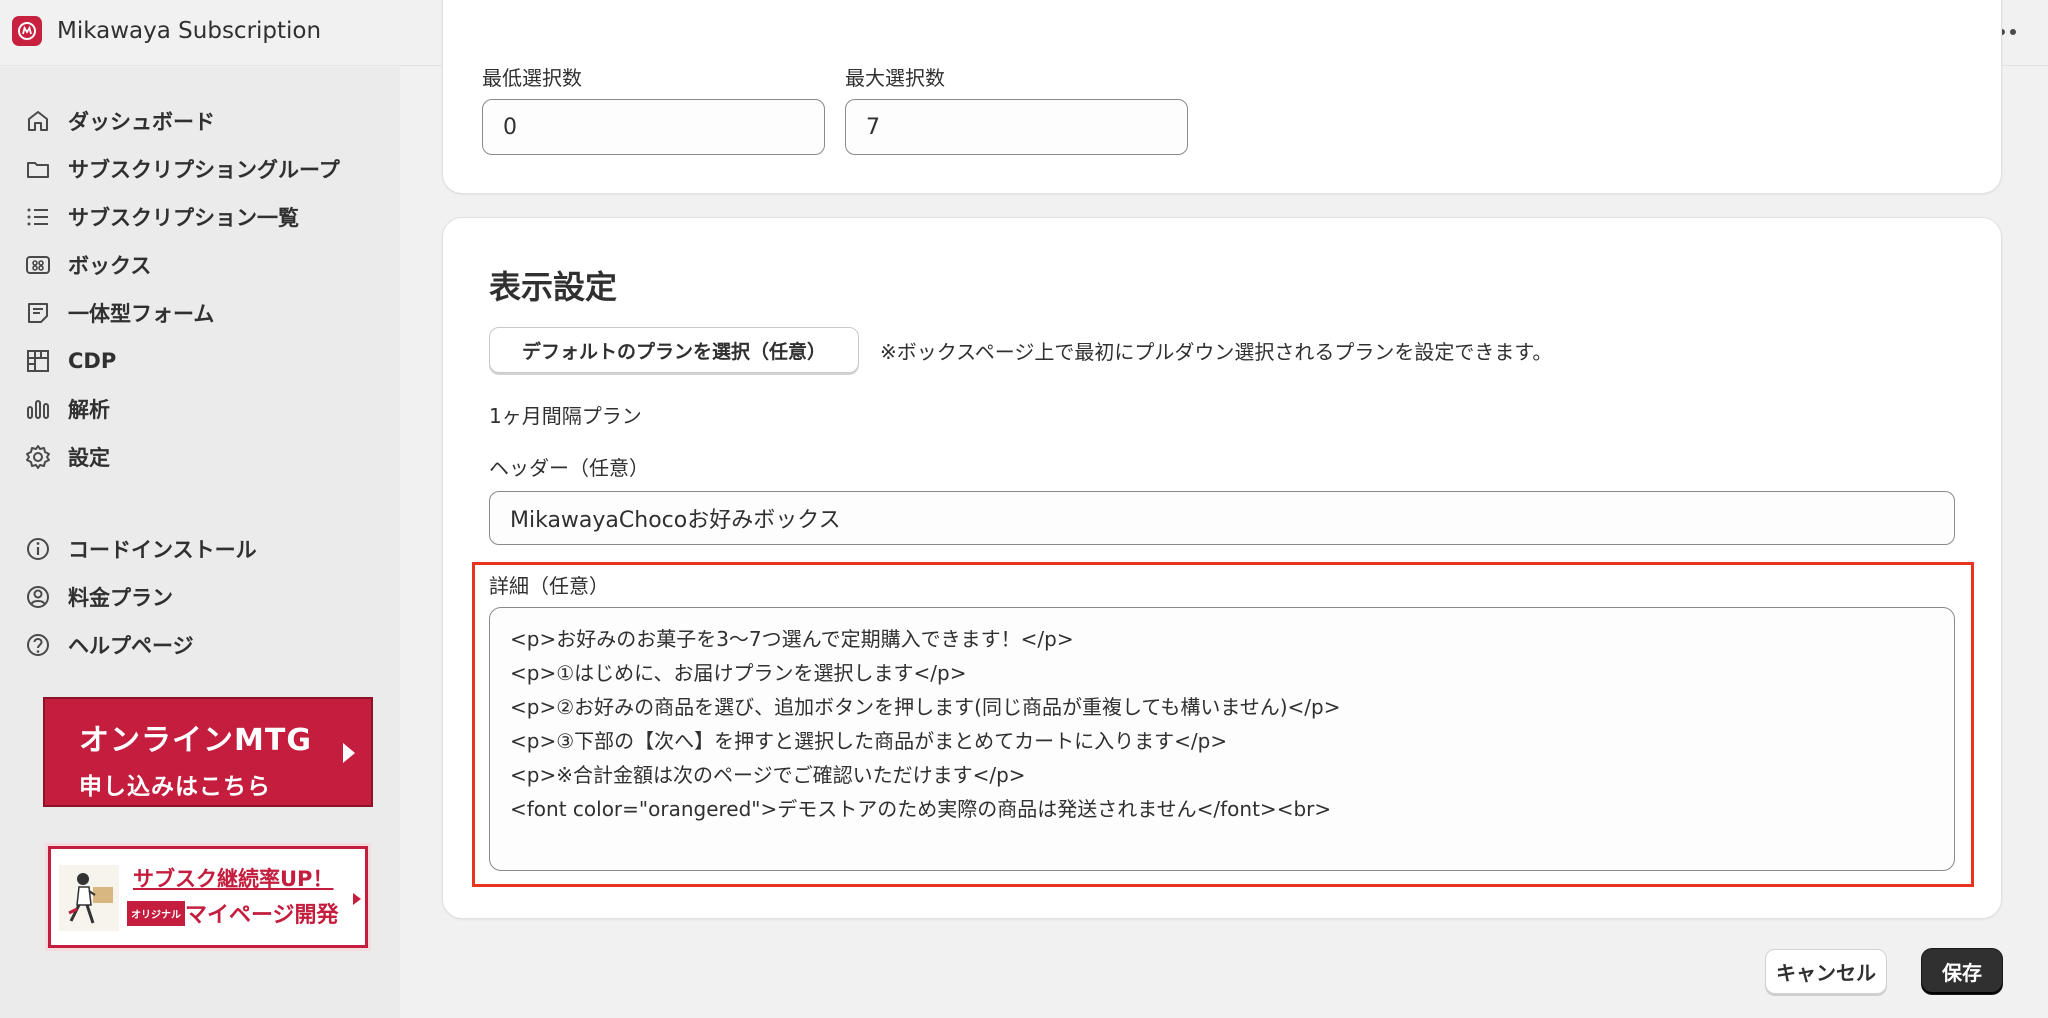  I want to click on online-mtg-banner: オンラインMTG 申し込みはこちら, so click(208, 752).